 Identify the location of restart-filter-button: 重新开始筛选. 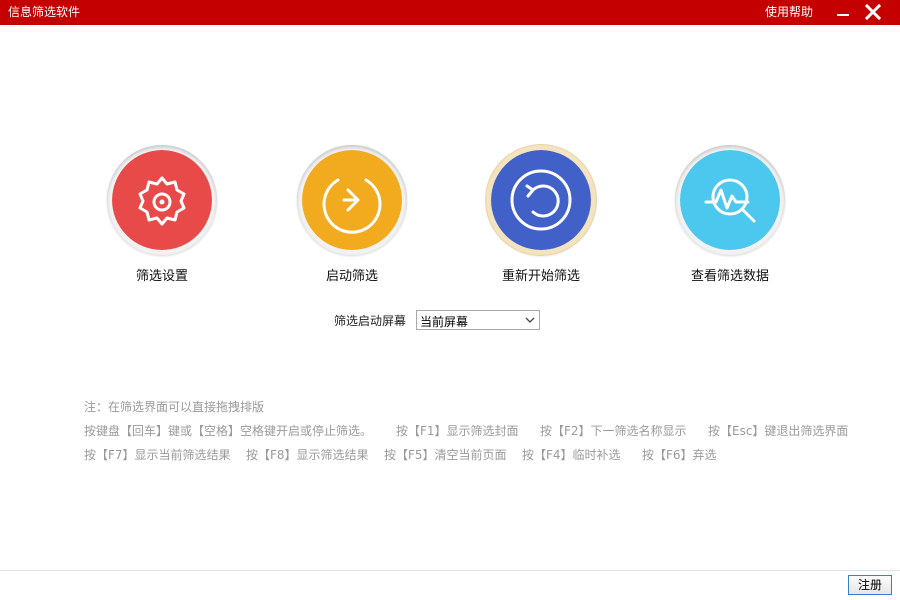
(541, 220).